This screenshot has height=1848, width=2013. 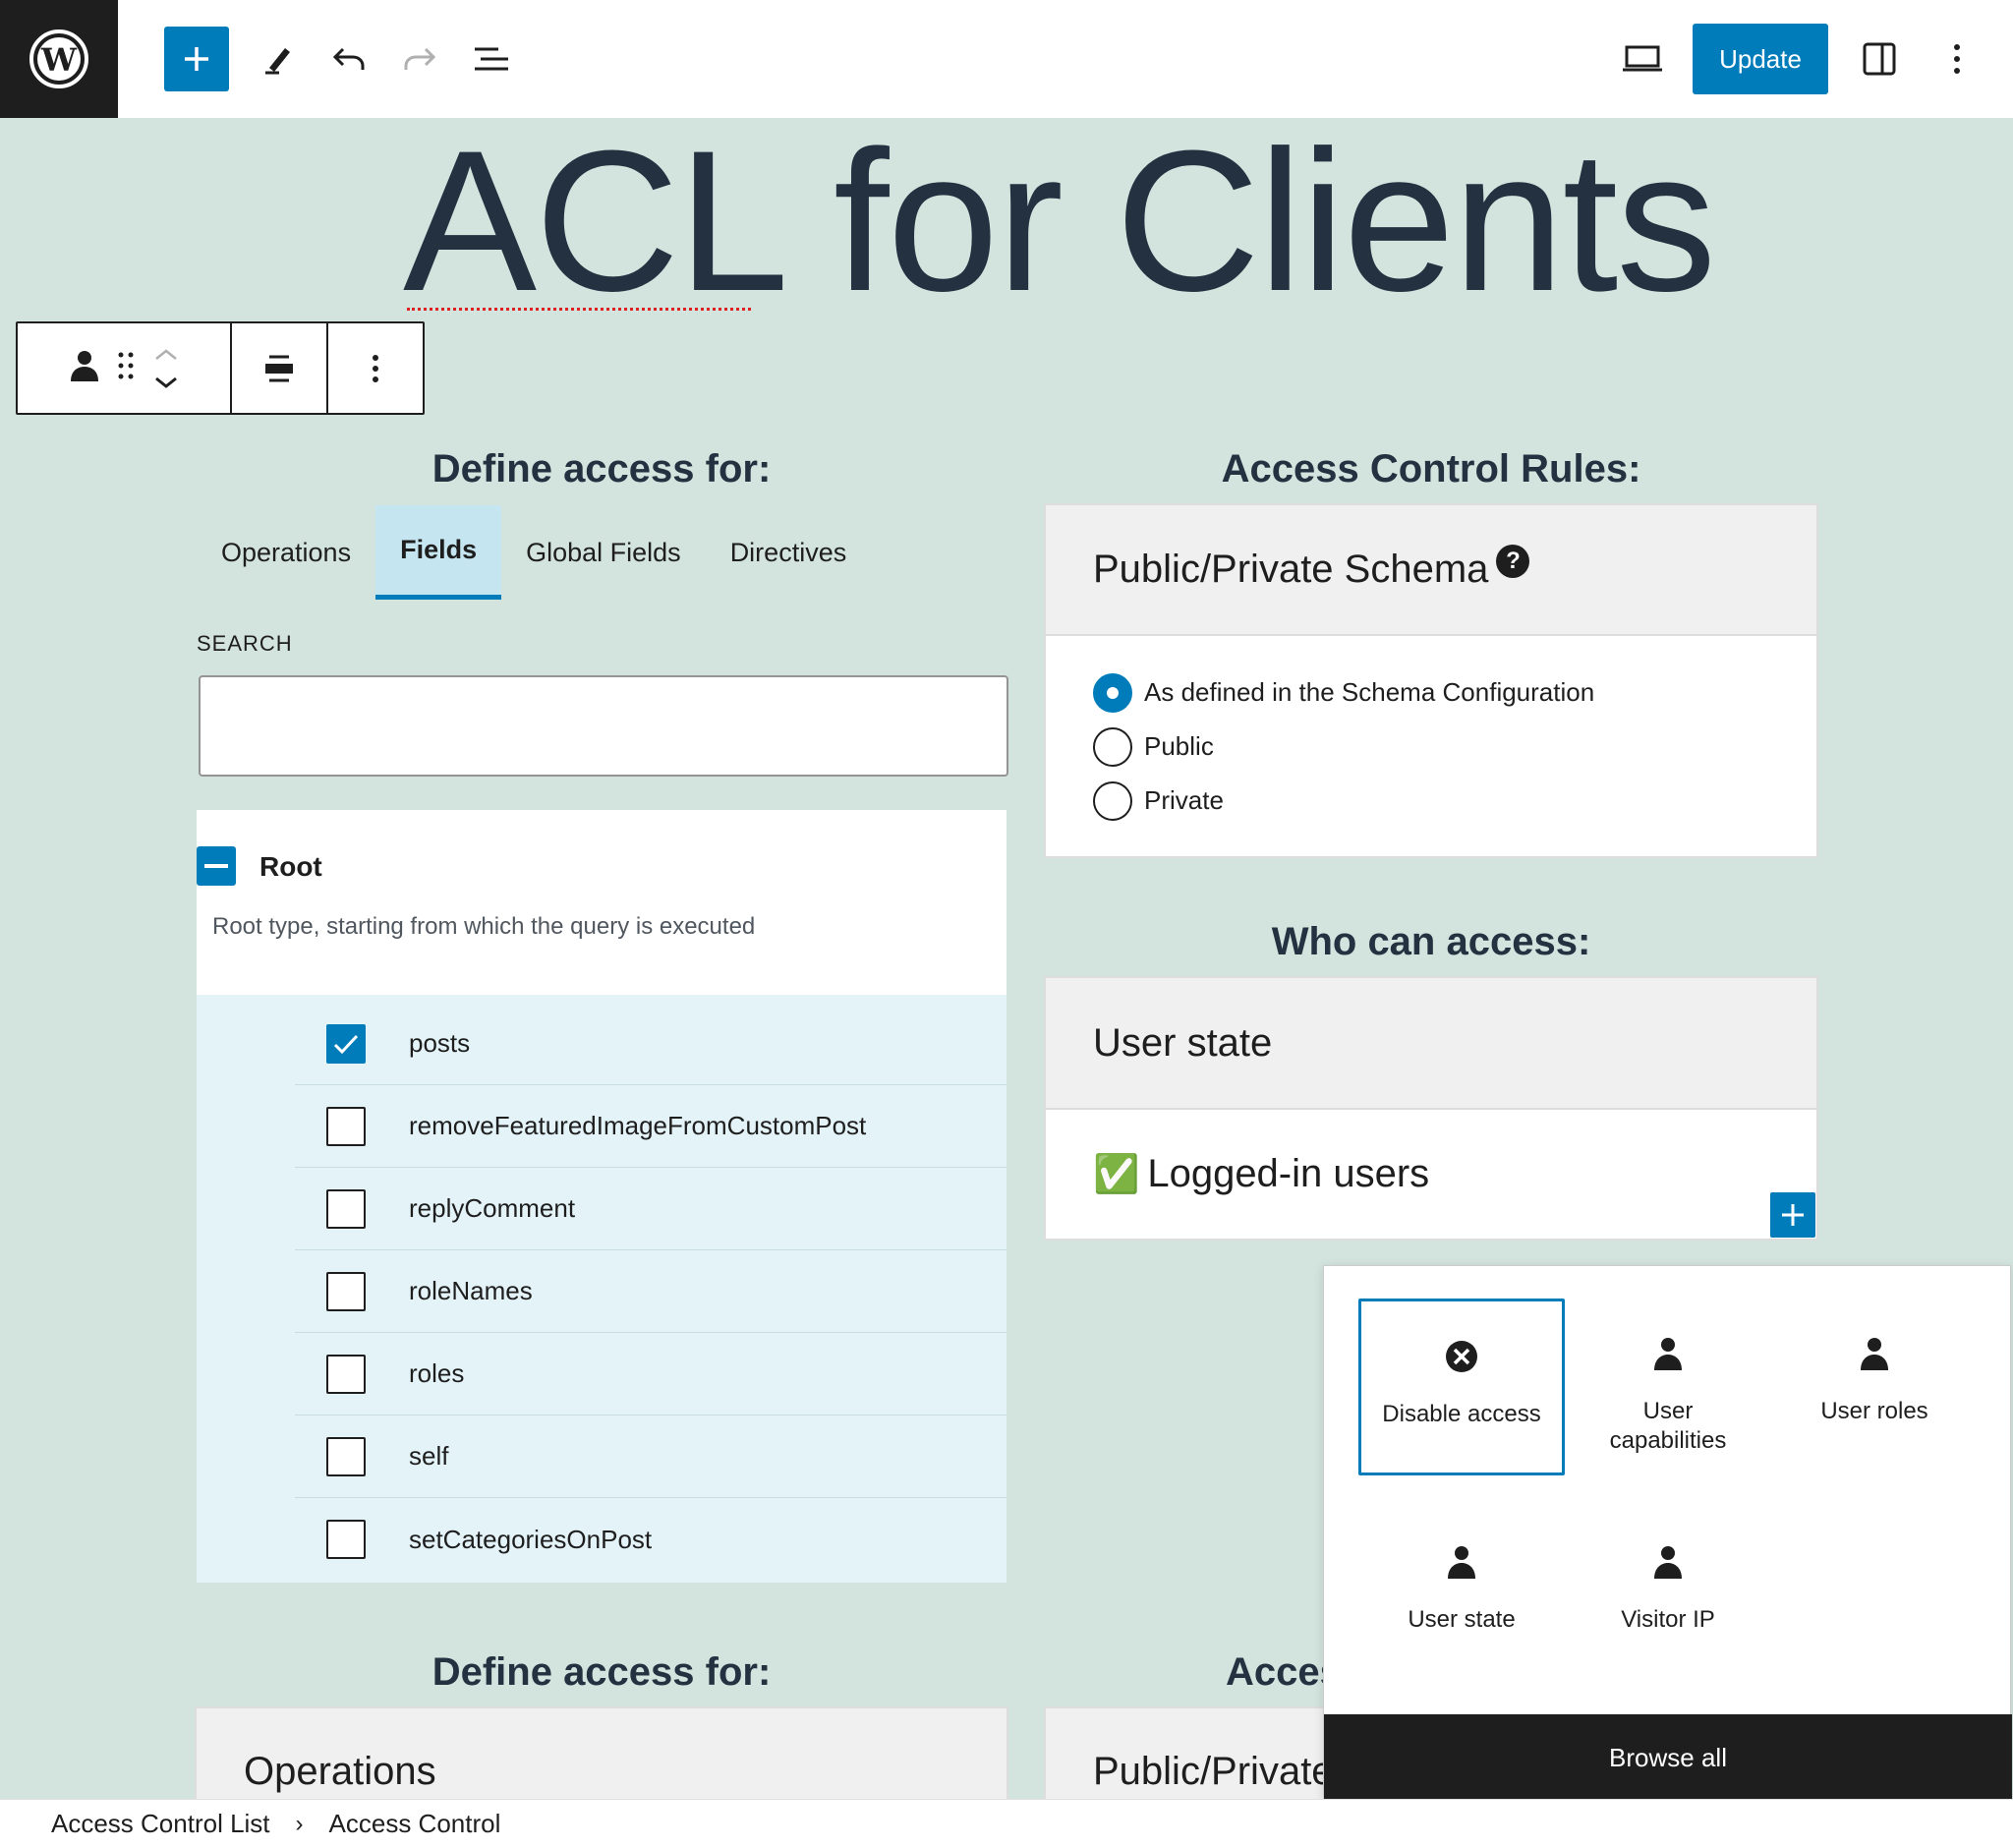 What do you see at coordinates (1454, 801) in the screenshot?
I see `radio-option: Private` at bounding box center [1454, 801].